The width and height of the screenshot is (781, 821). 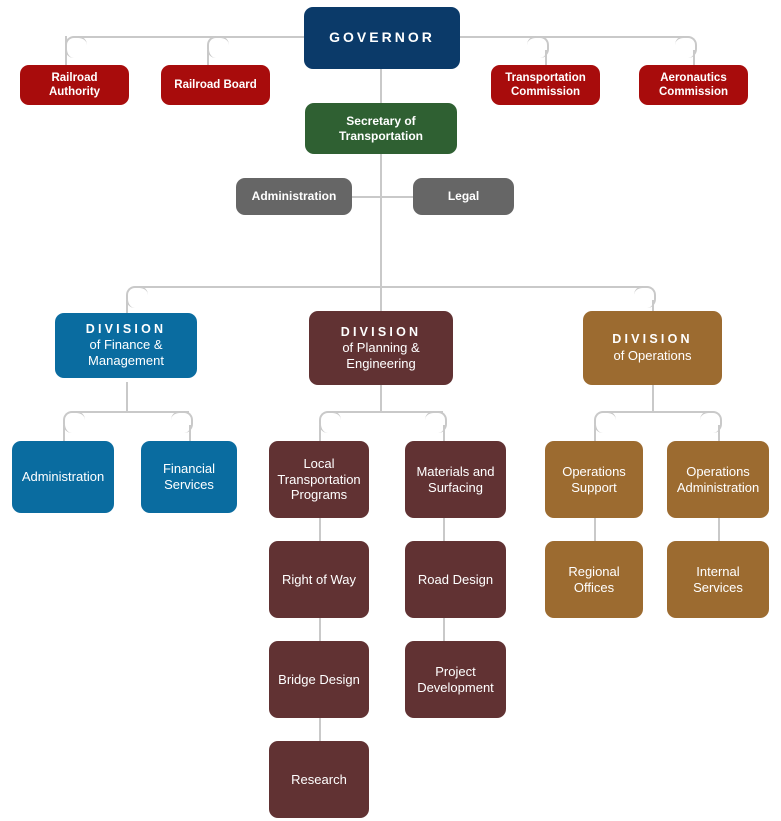 I want to click on node-governor: GOVERNOR, so click(x=382, y=38).